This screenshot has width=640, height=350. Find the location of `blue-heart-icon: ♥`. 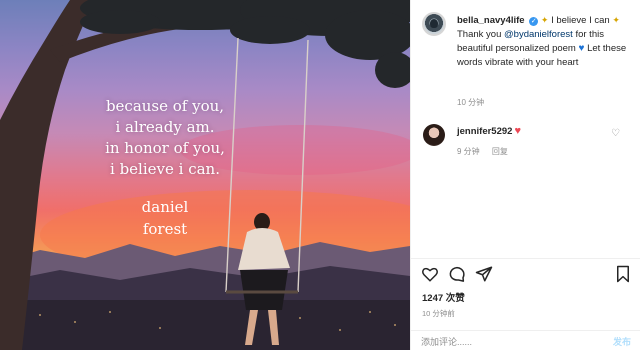

blue-heart-icon: ♥ is located at coordinates (581, 48).